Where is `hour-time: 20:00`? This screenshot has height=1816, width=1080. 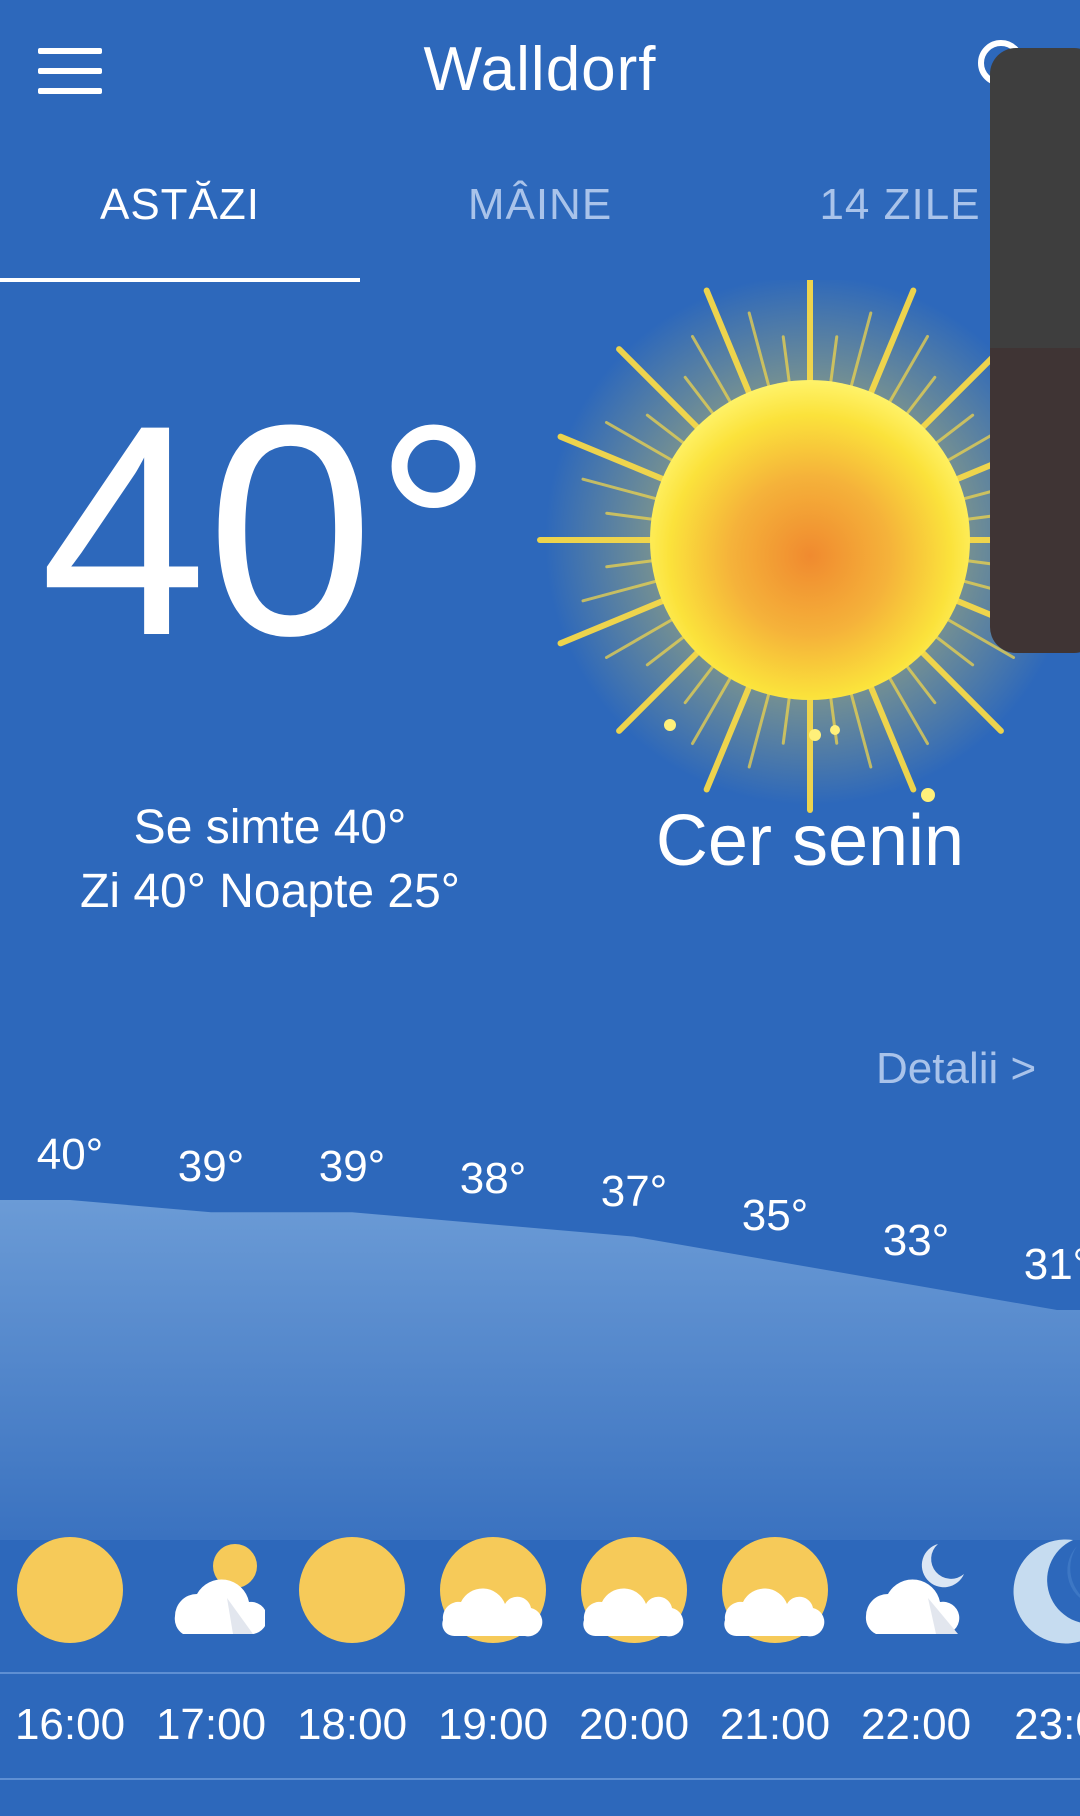
hour-time: 20:00 is located at coordinates (634, 1724).